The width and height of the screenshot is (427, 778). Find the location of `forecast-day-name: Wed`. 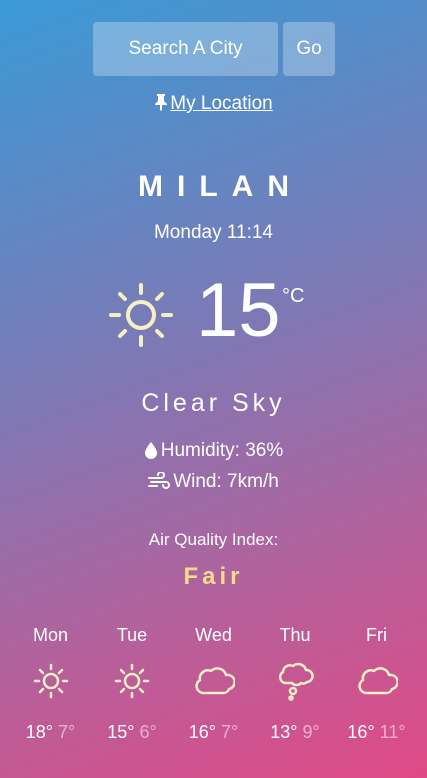

forecast-day-name: Wed is located at coordinates (213, 635).